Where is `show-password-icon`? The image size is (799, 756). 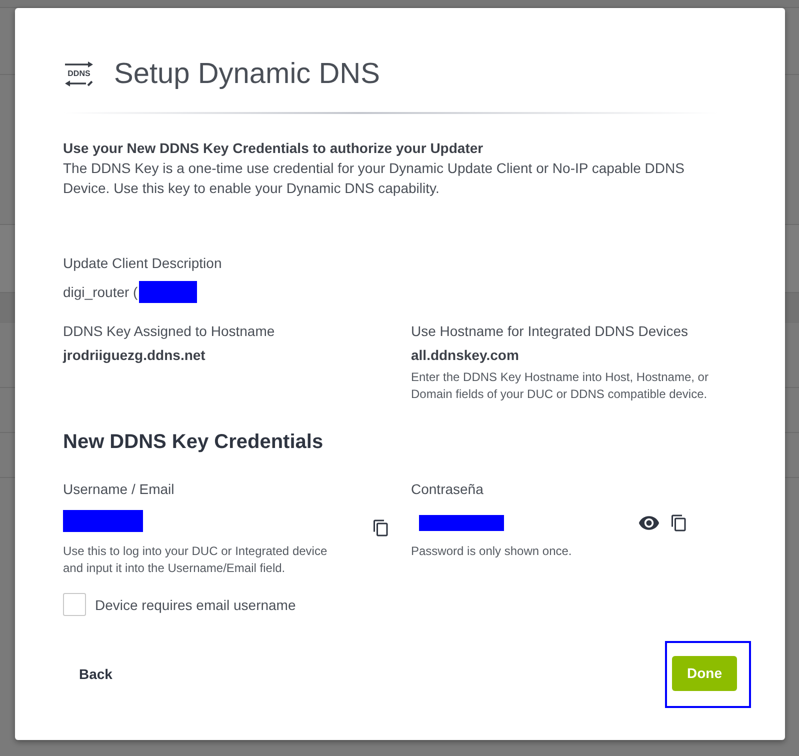
show-password-icon is located at coordinates (649, 523).